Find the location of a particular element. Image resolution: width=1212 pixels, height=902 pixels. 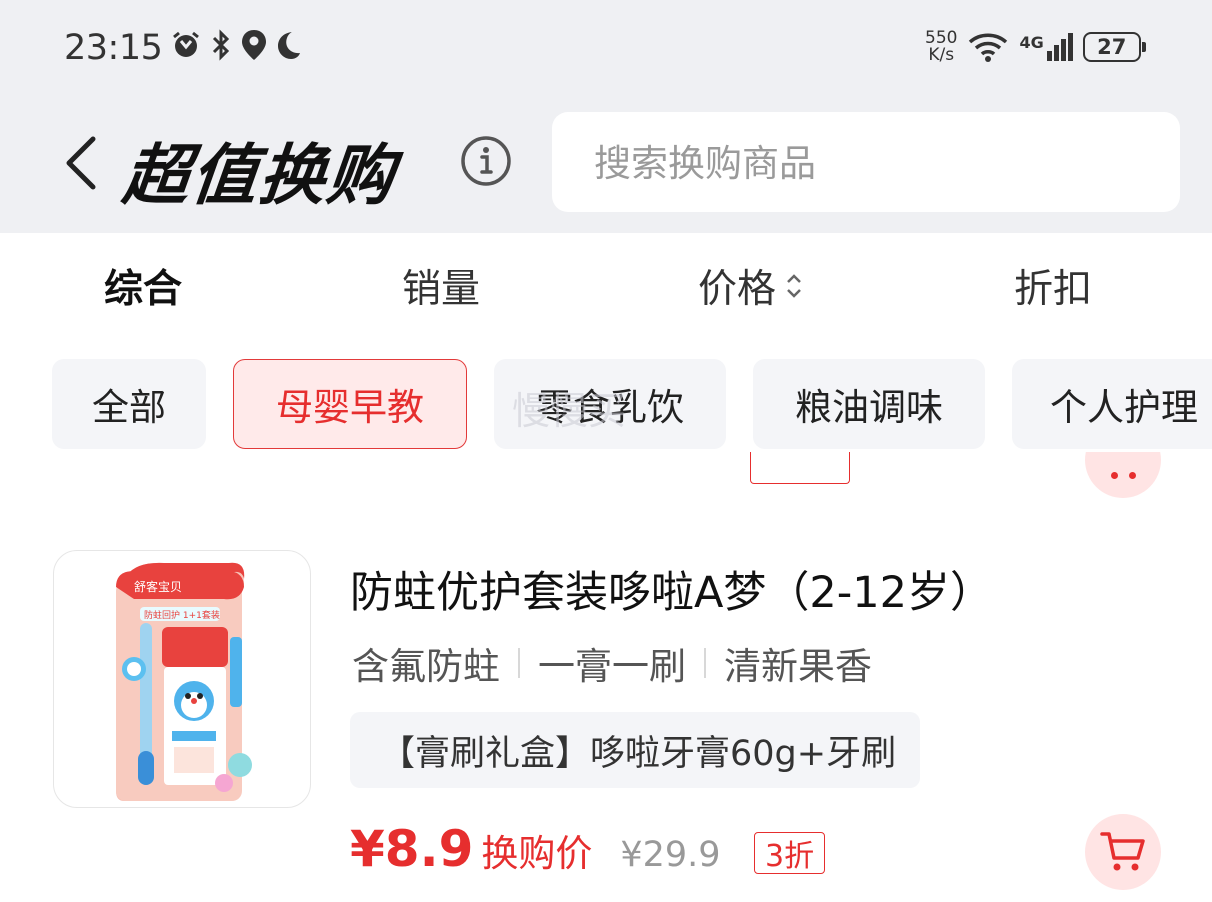

sort-arrows-icon is located at coordinates (794, 286).